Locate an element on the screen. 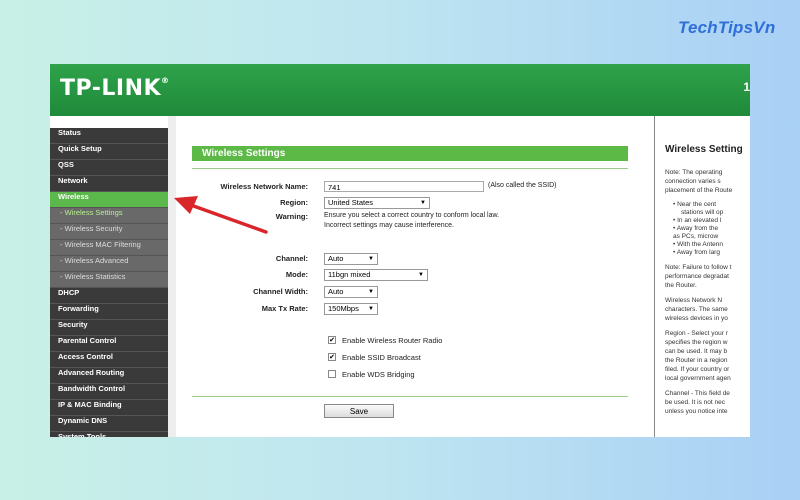  sidebar-item-system-tools: System Tools is located at coordinates (109, 434).